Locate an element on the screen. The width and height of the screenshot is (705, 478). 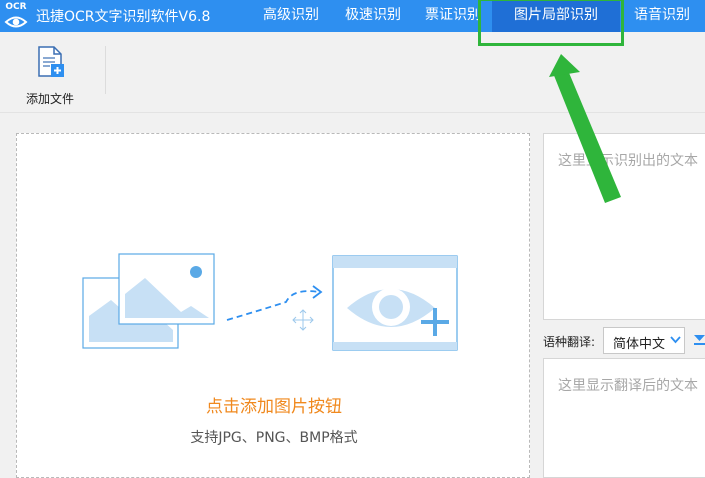
tab-voice-ocr: 语音识别 is located at coordinates (662, 16).